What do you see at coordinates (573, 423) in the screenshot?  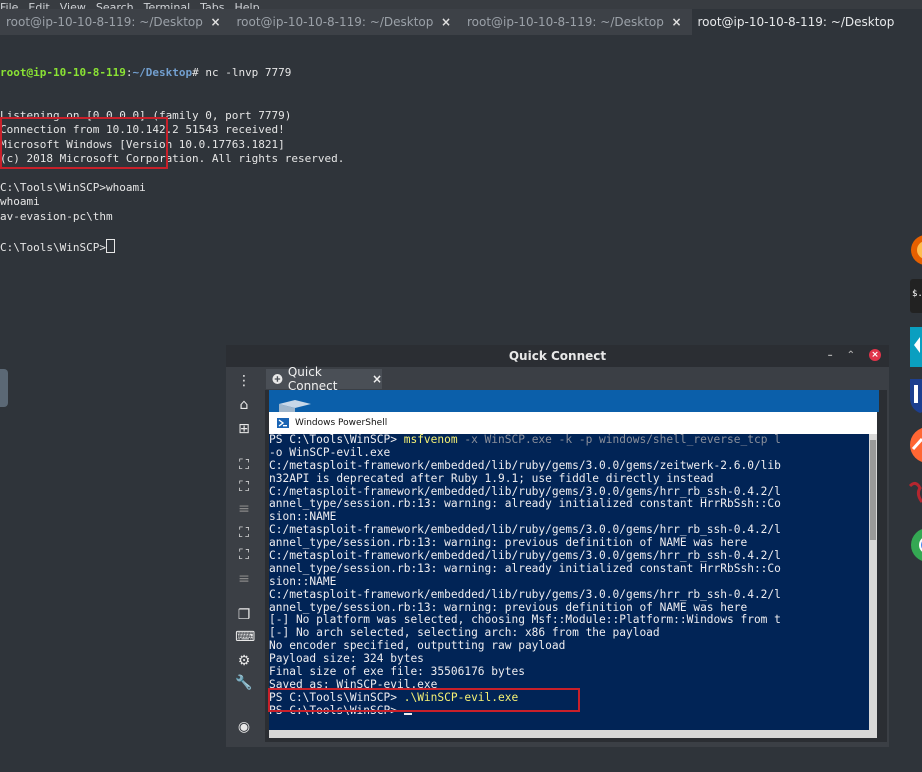 I see `powershell-titlebar: Windows PowerShell` at bounding box center [573, 423].